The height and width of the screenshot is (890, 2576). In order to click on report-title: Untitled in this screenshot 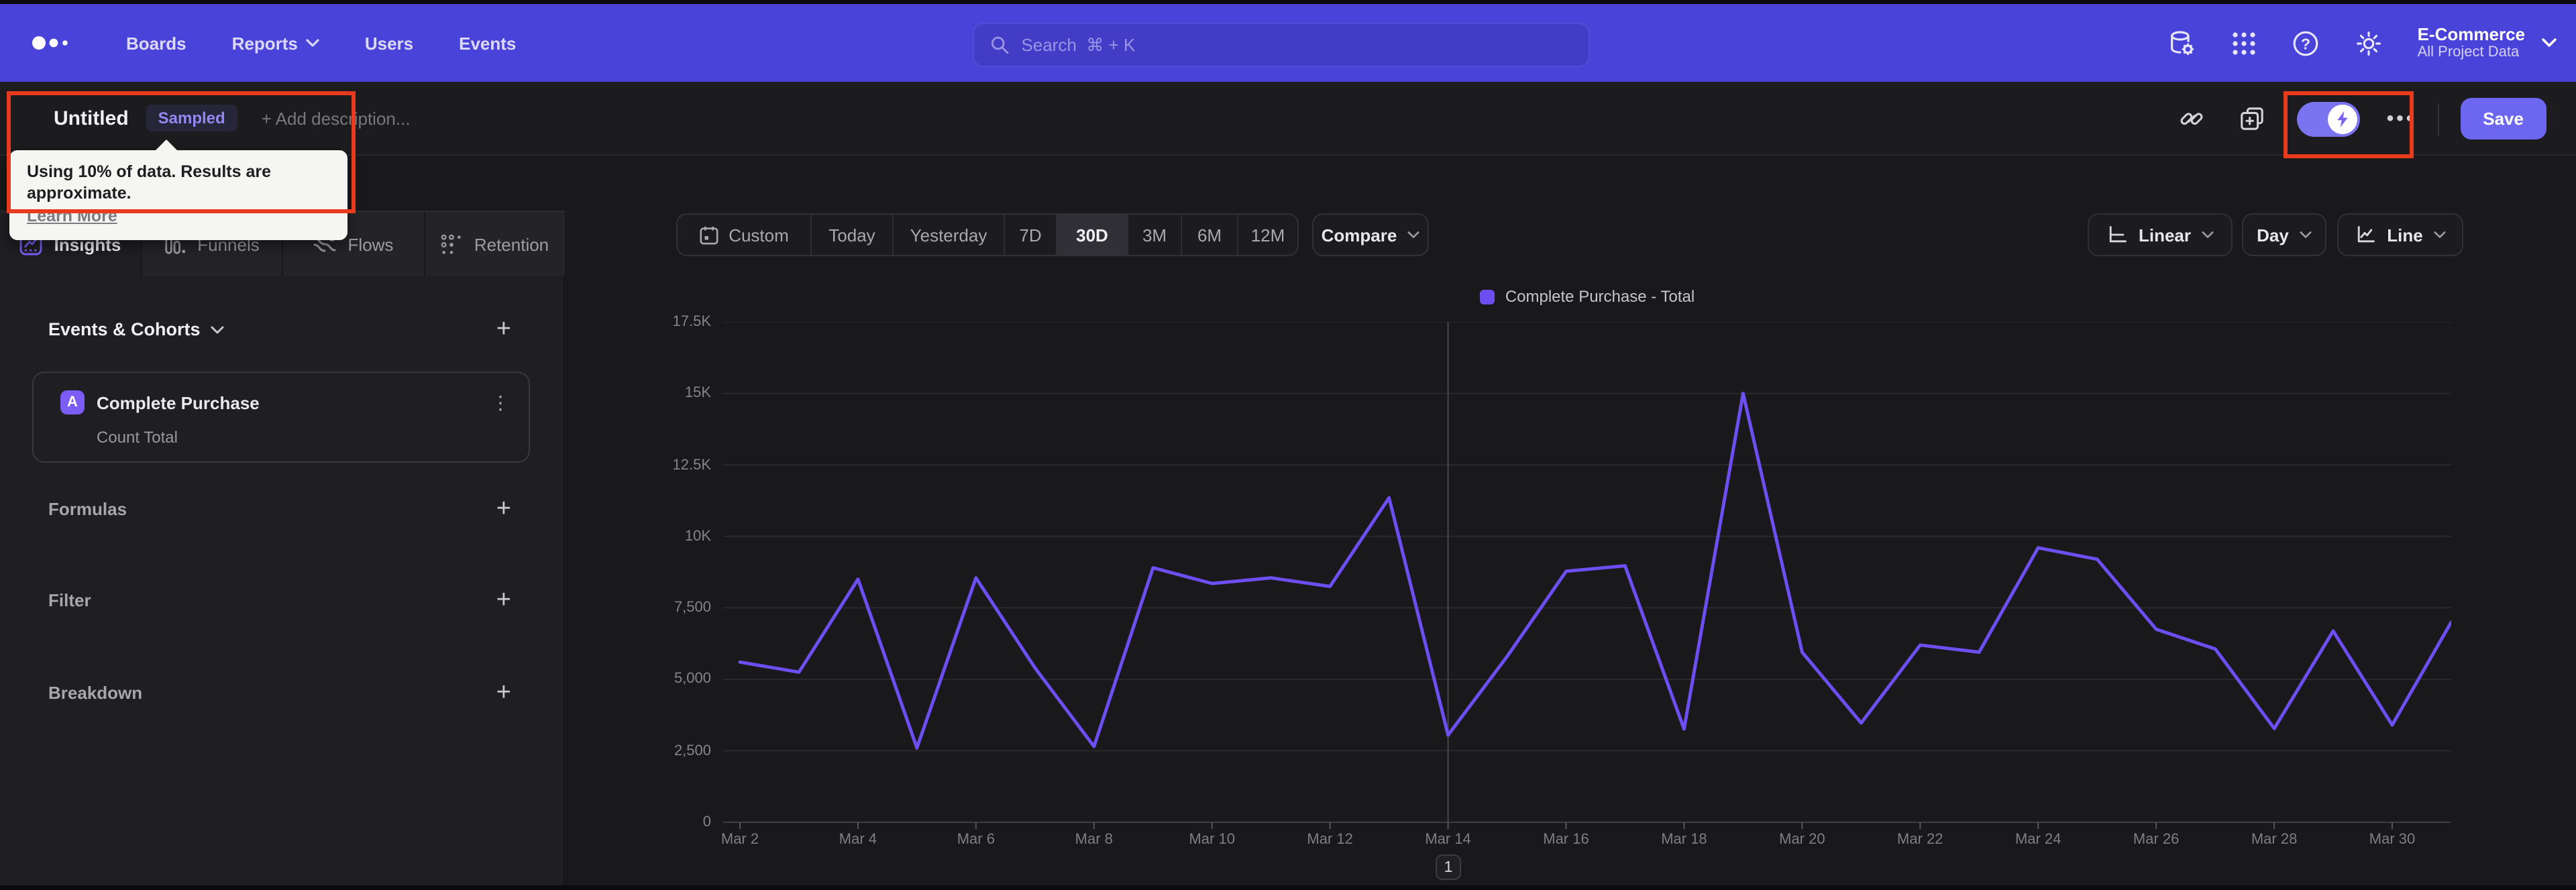, I will do `click(91, 118)`.